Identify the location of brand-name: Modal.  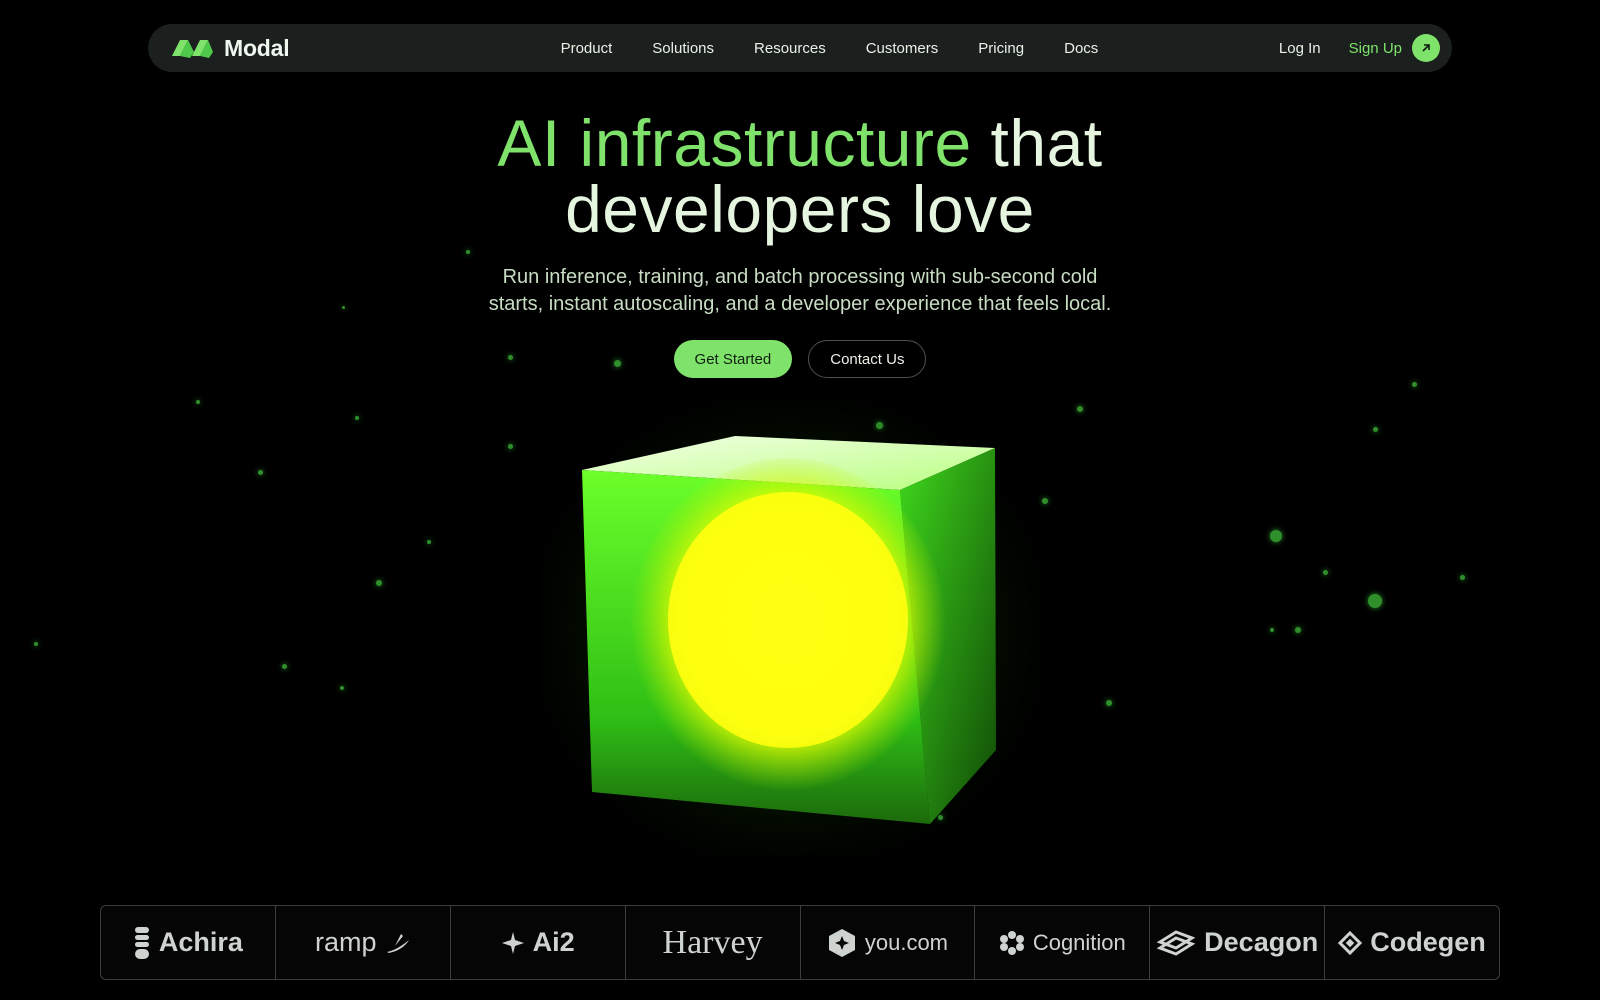
(257, 47).